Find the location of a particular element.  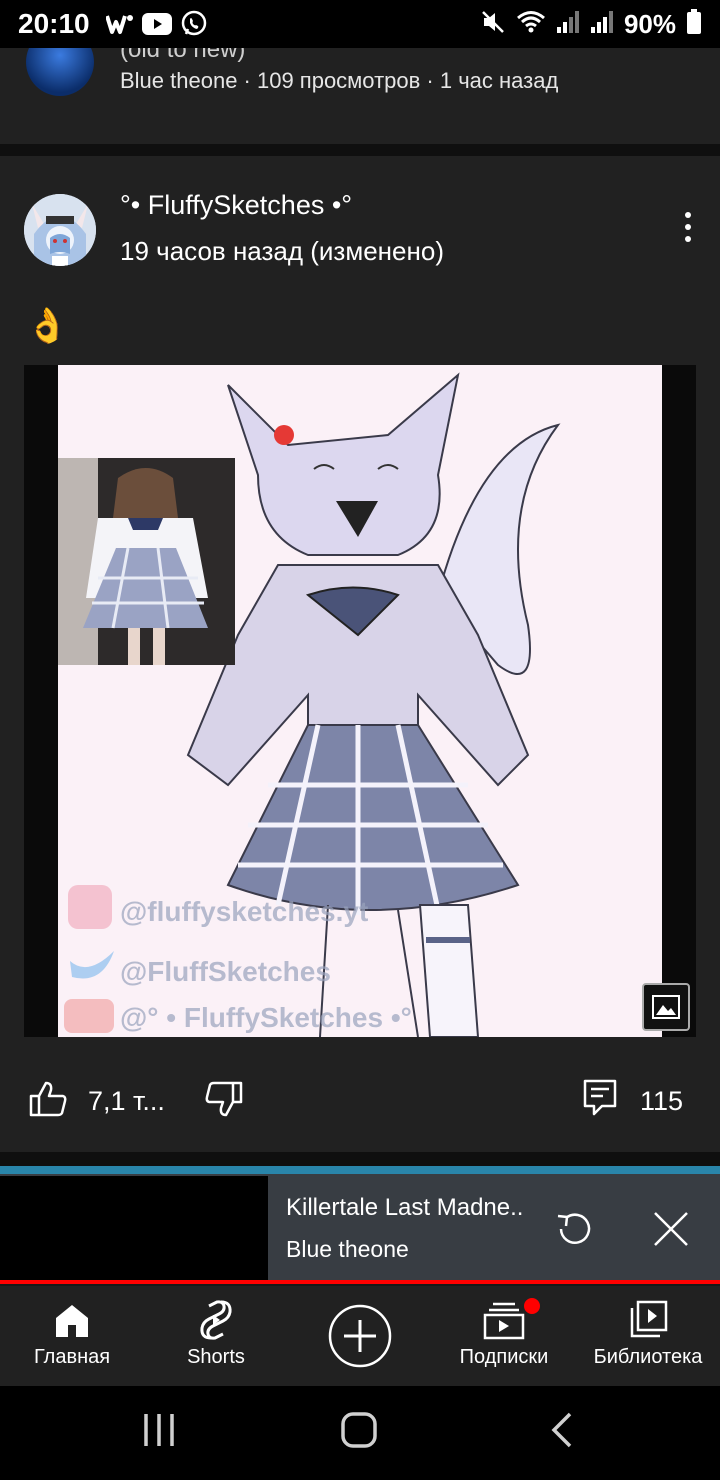

subscriptions-icon is located at coordinates (504, 1320).